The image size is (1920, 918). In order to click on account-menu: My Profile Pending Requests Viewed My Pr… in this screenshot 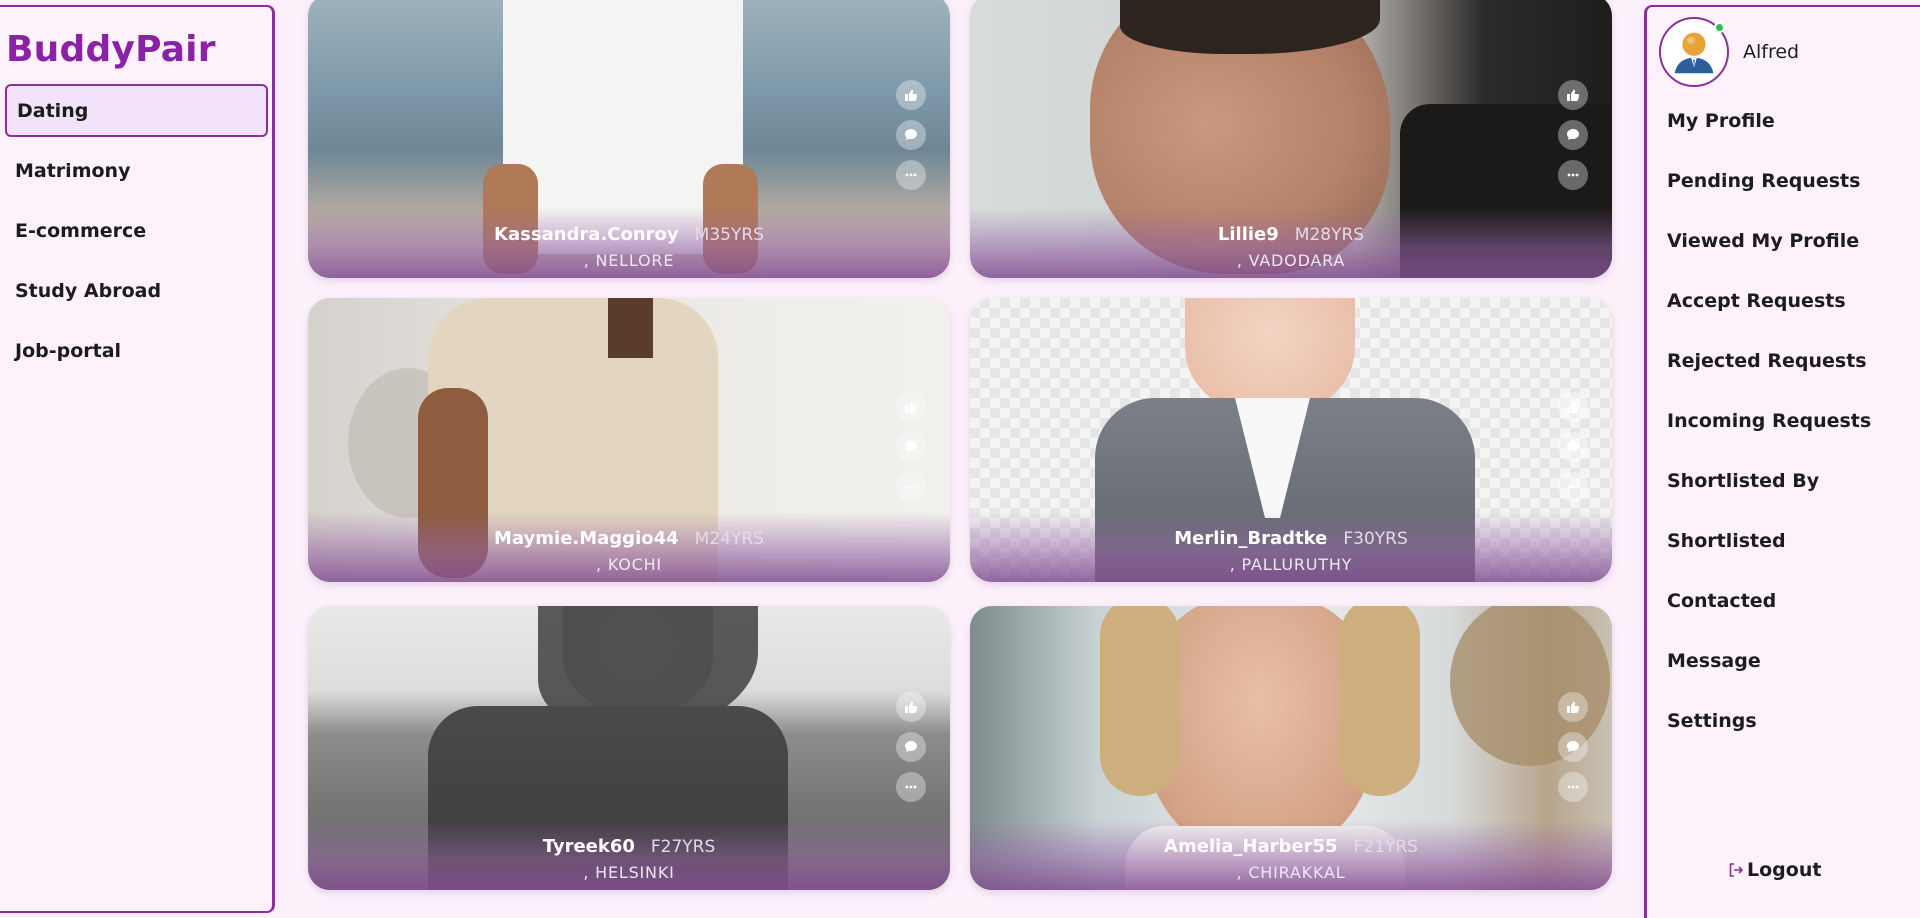, I will do `click(1769, 435)`.